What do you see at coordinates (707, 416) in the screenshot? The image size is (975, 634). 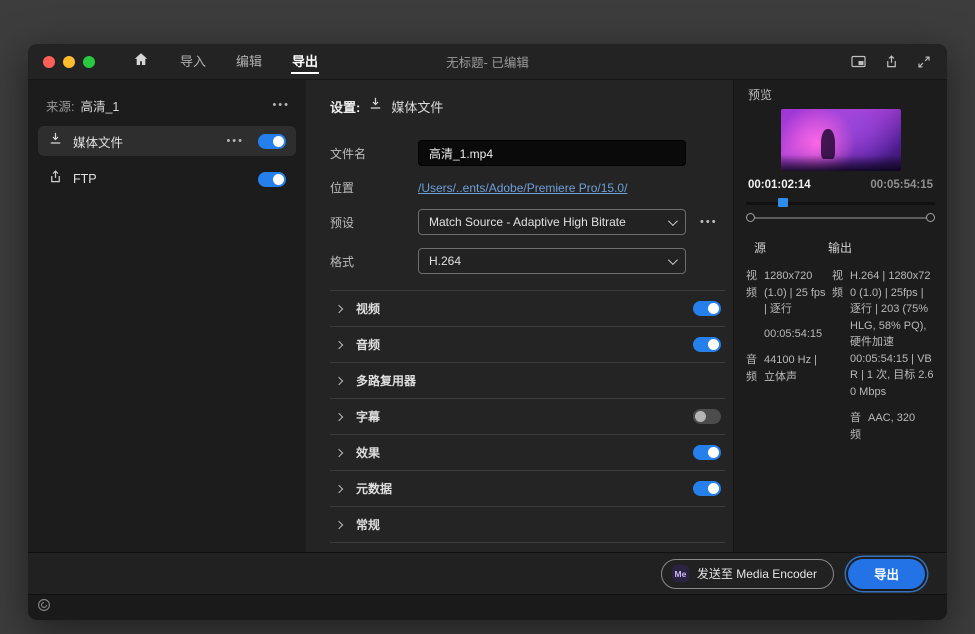 I see `captions-toggle` at bounding box center [707, 416].